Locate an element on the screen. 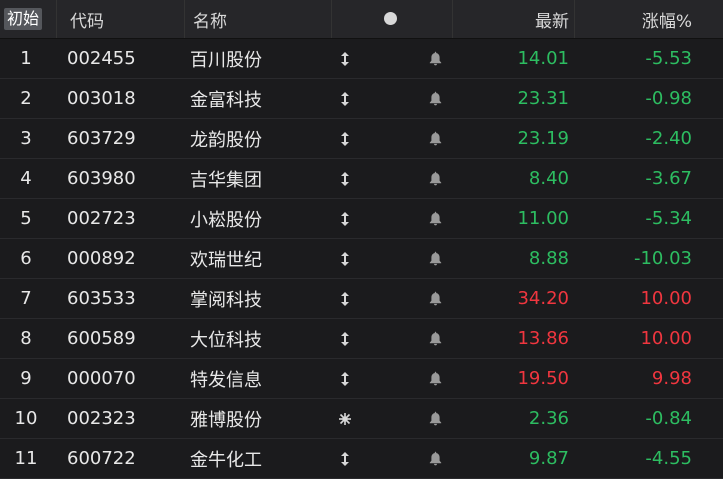 This screenshot has height=479, width=723. stock-name: 金牛化工 is located at coordinates (226, 460).